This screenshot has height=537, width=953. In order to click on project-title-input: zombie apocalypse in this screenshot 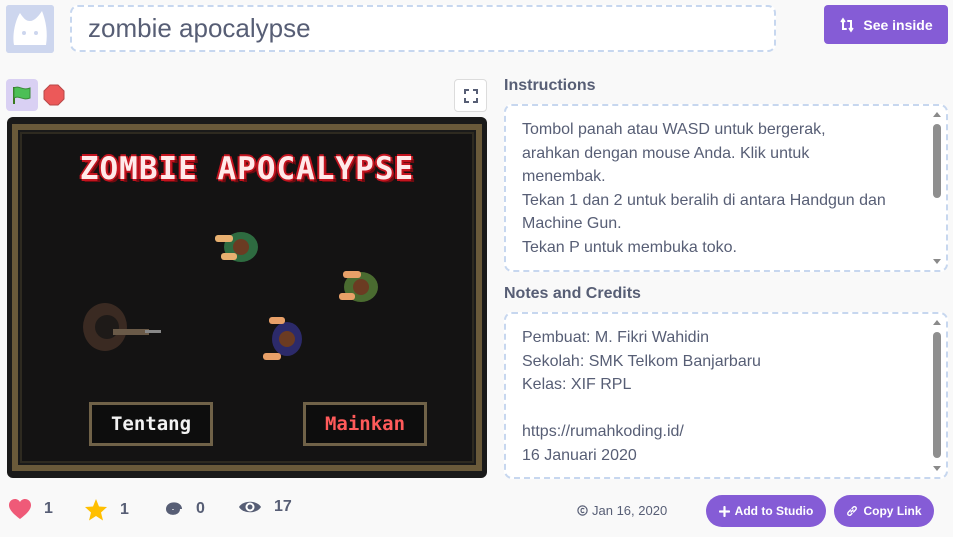, I will do `click(423, 28)`.